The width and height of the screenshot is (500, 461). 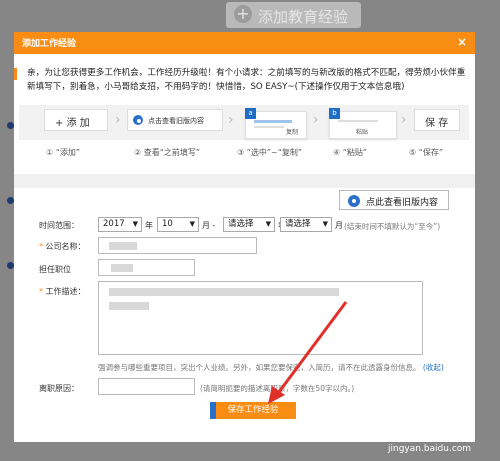 What do you see at coordinates (167, 152) in the screenshot?
I see `step-caption: ② 查看“之前填写”` at bounding box center [167, 152].